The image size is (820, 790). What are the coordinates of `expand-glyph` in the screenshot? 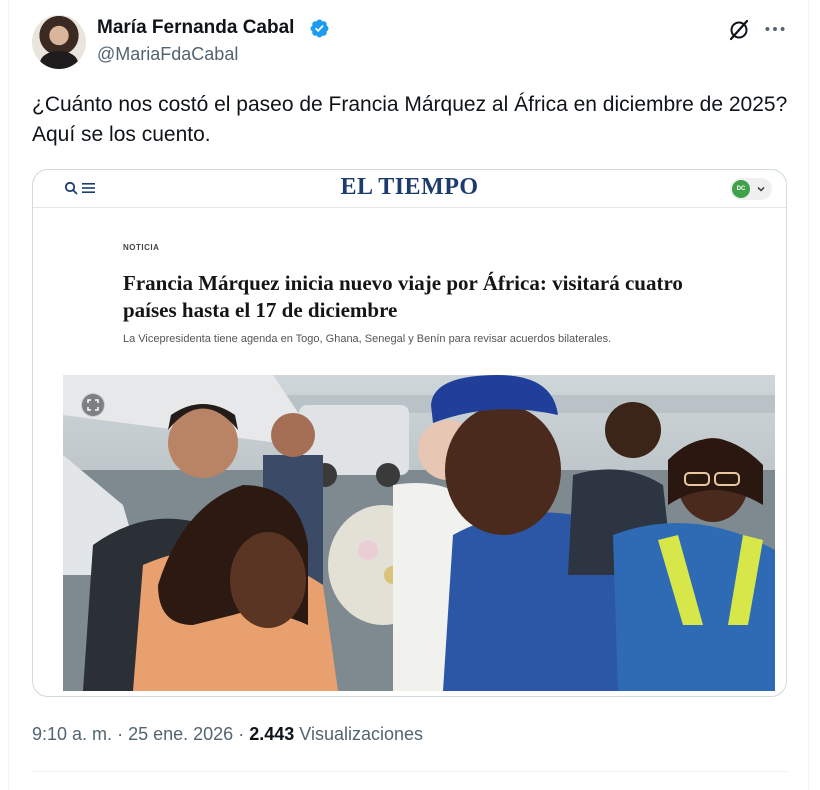 It's located at (93, 405).